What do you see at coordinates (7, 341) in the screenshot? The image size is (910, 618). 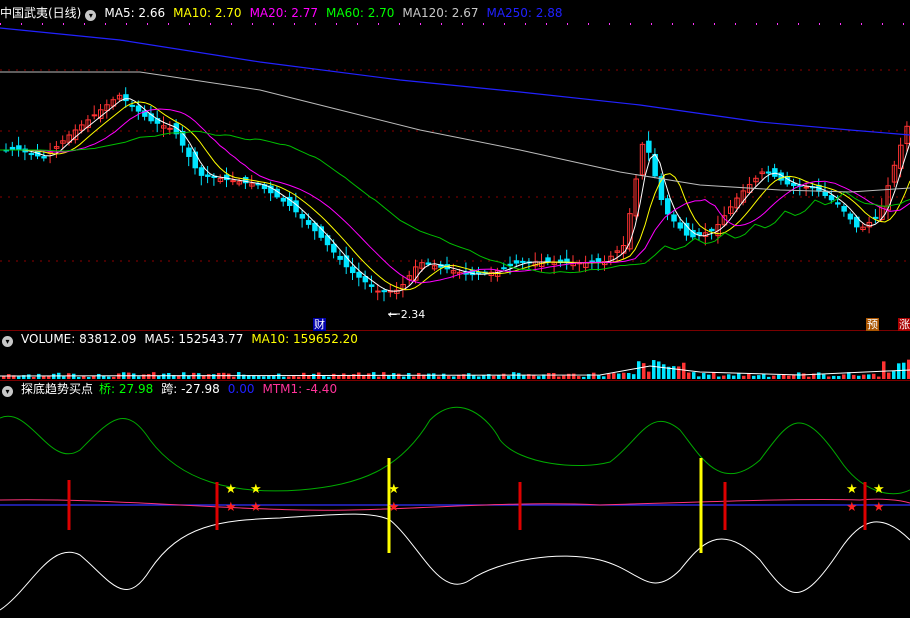 I see `volume-options-icon: ▾` at bounding box center [7, 341].